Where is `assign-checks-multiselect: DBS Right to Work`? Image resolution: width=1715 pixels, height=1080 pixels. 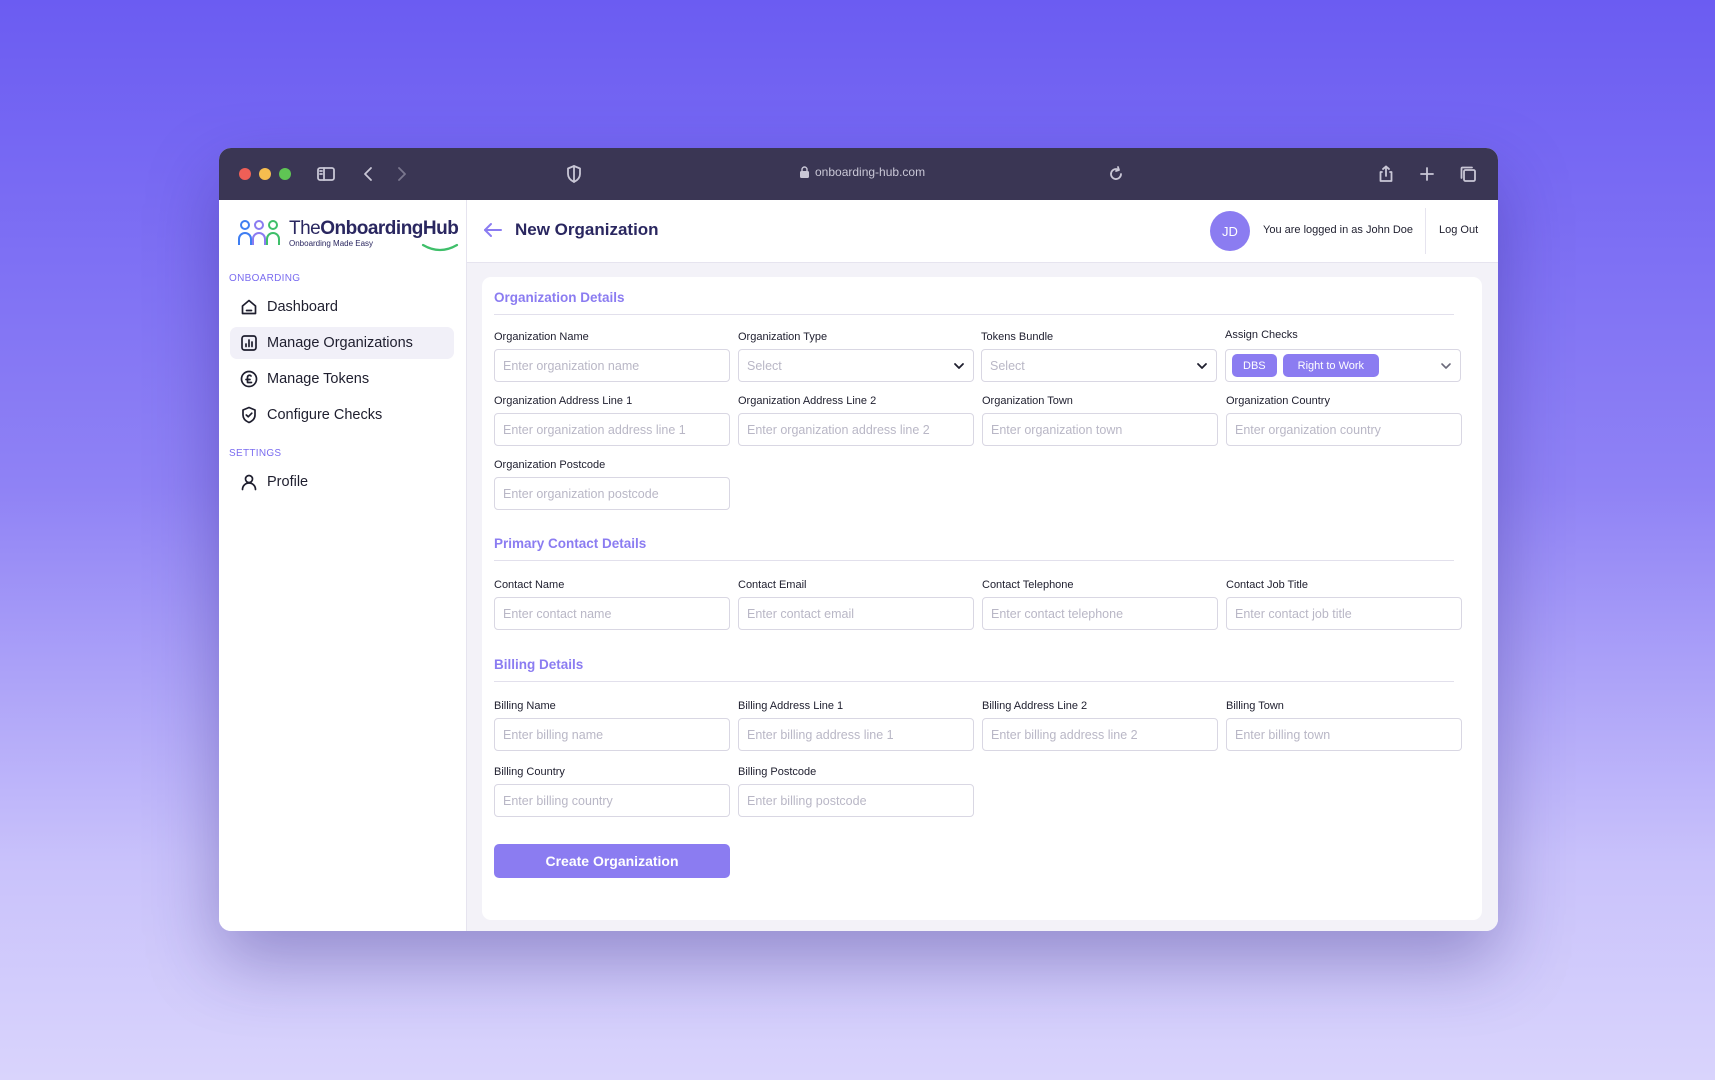
assign-checks-multiselect: DBS Right to Work is located at coordinates (1343, 365).